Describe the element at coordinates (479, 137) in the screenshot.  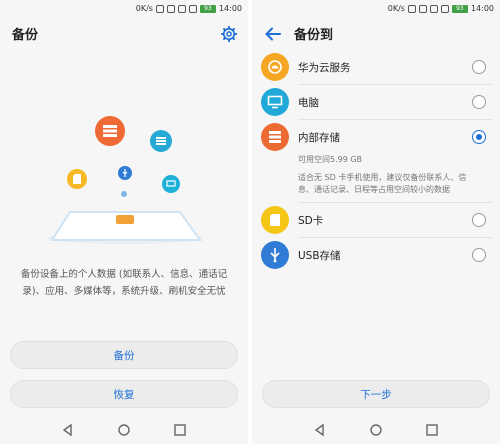
I see `radio-internal-storage` at that location.